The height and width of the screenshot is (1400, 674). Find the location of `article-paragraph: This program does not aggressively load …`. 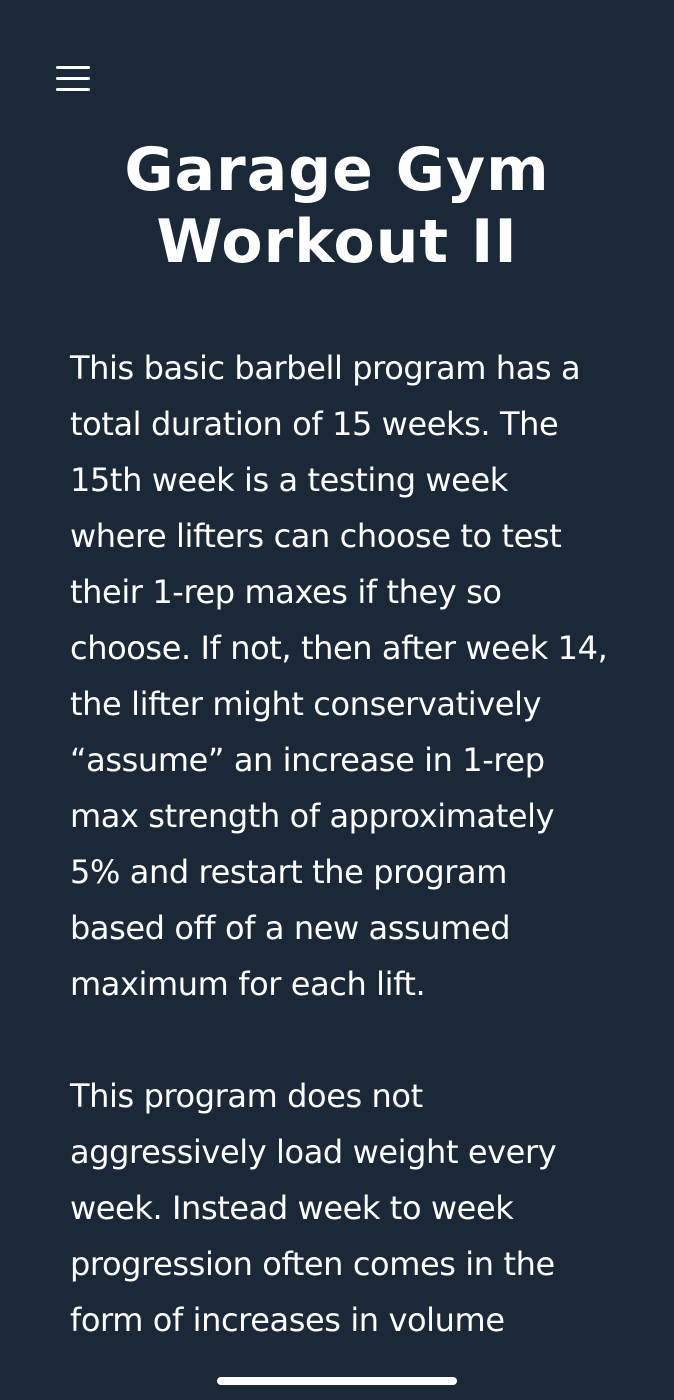

article-paragraph: This program does not aggressively load … is located at coordinates (313, 1208).